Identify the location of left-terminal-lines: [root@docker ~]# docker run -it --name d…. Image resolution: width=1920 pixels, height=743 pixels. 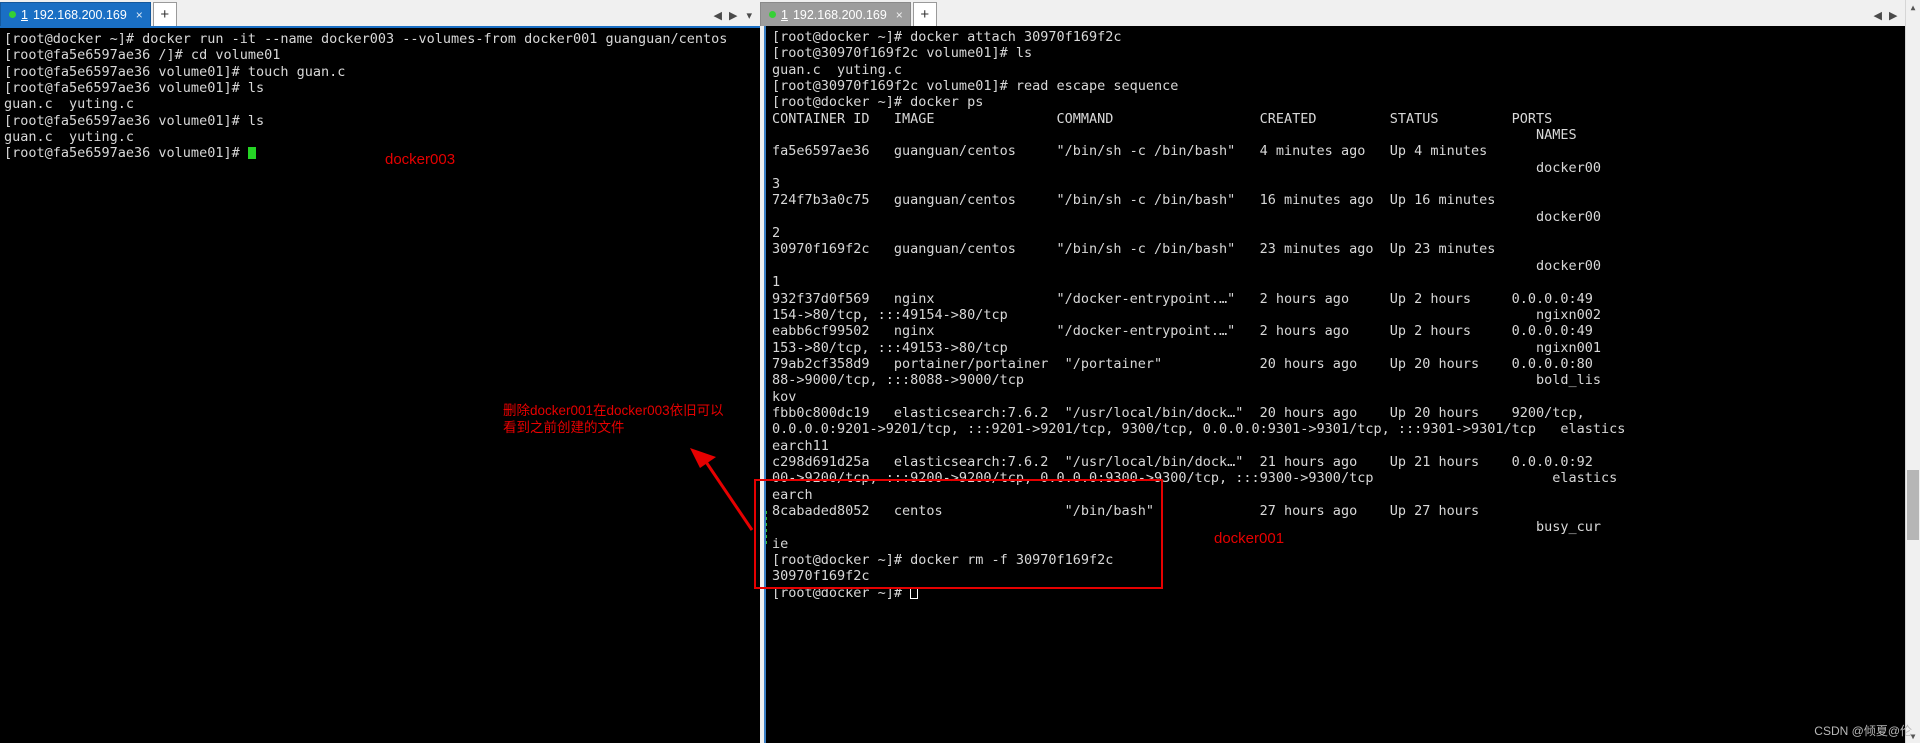
(382, 96).